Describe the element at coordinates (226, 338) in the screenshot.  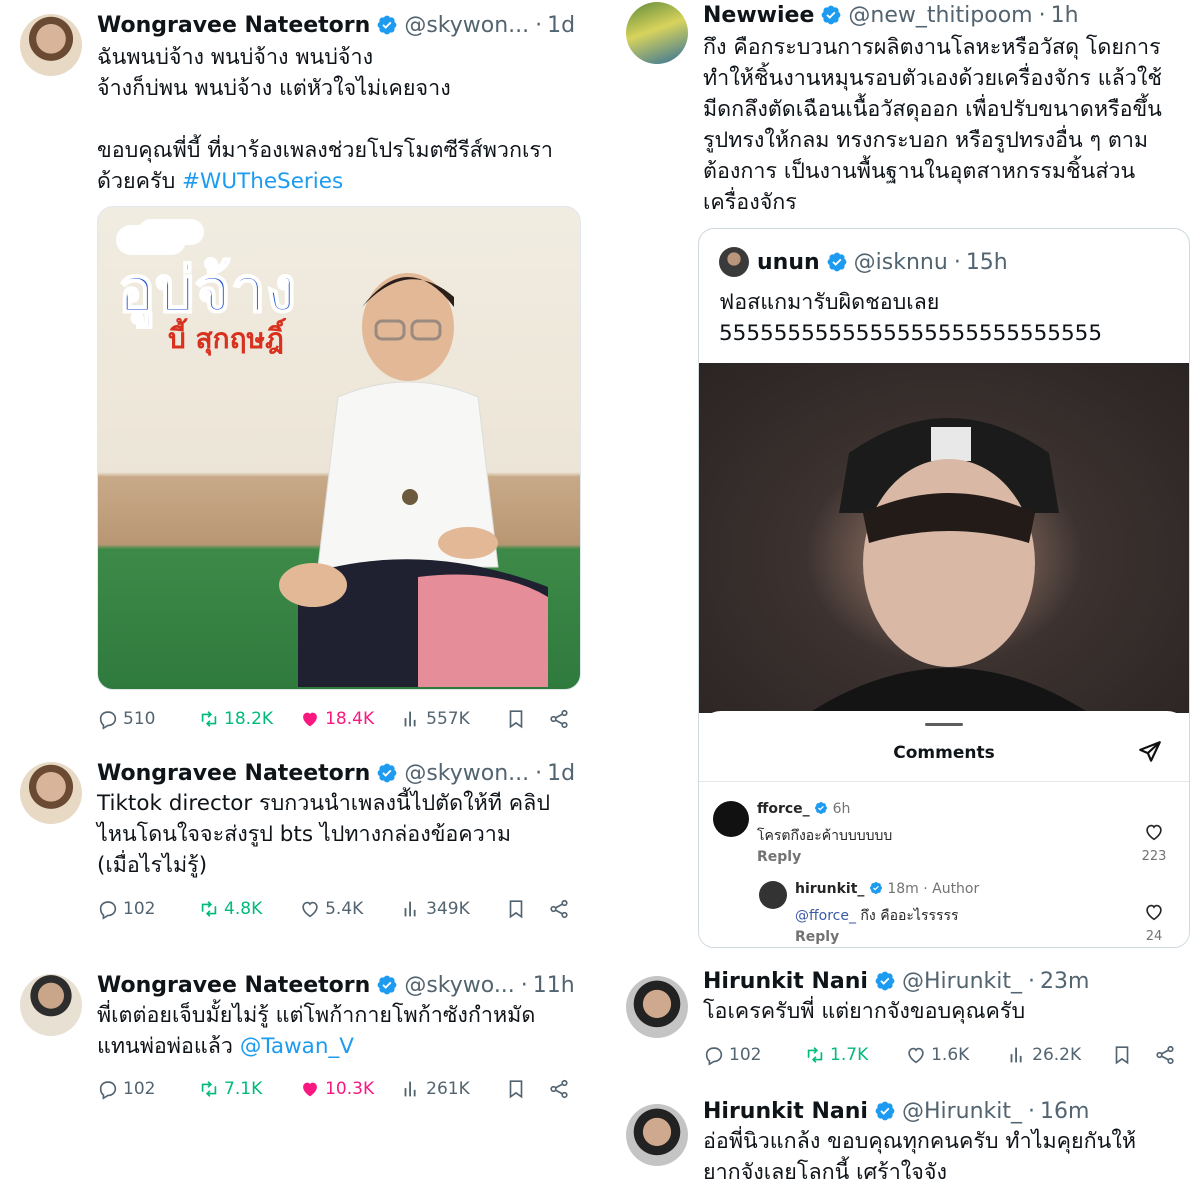
I see `poster-subtitle: บี้ สุกฤษฎิ์` at that location.